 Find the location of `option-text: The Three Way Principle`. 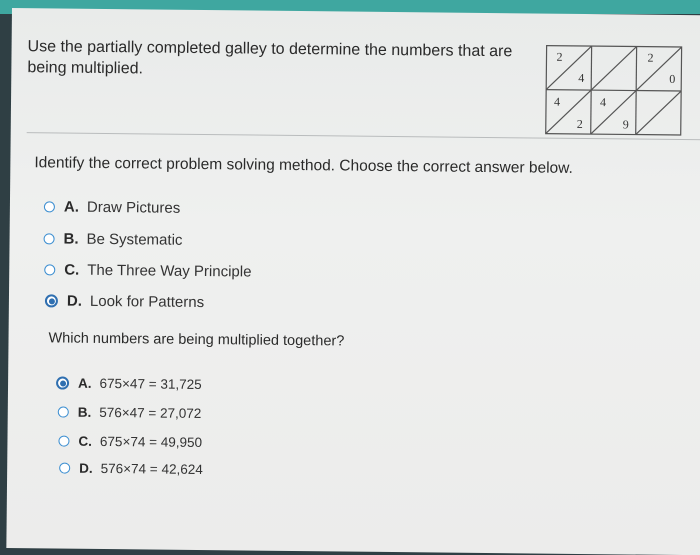

option-text: The Three Way Principle is located at coordinates (169, 271).